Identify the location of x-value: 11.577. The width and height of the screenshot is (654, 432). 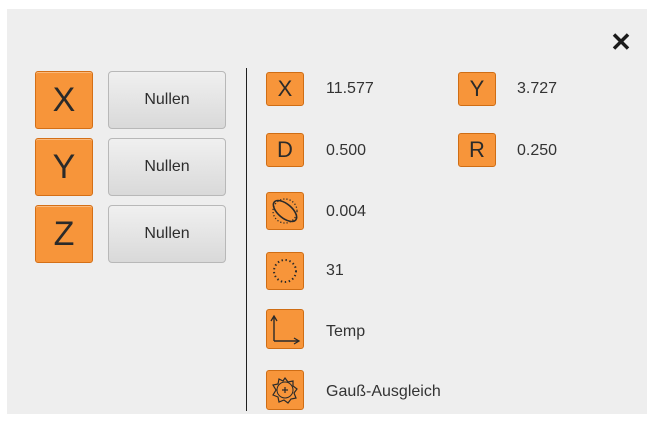
(350, 88).